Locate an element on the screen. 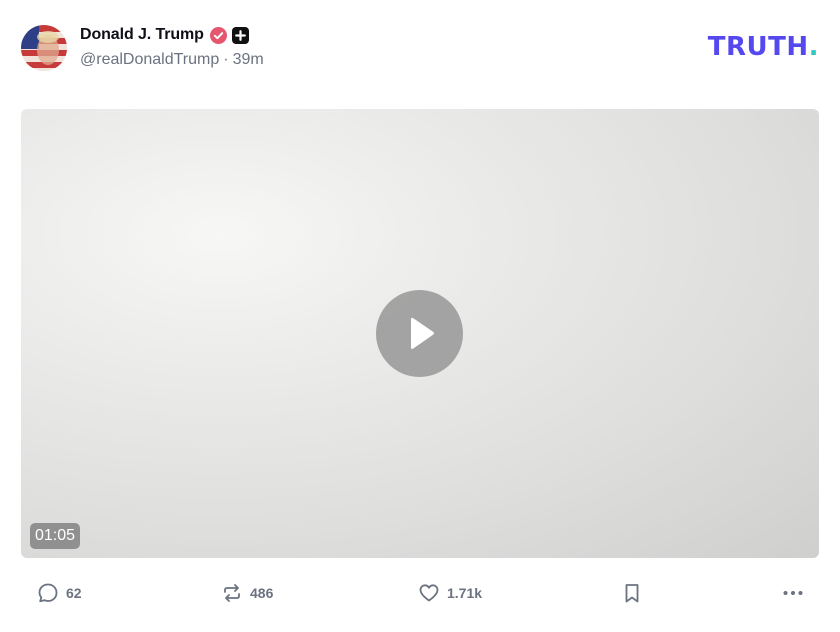  post-actions-bar: 62 486 1.71k is located at coordinates (420, 593).